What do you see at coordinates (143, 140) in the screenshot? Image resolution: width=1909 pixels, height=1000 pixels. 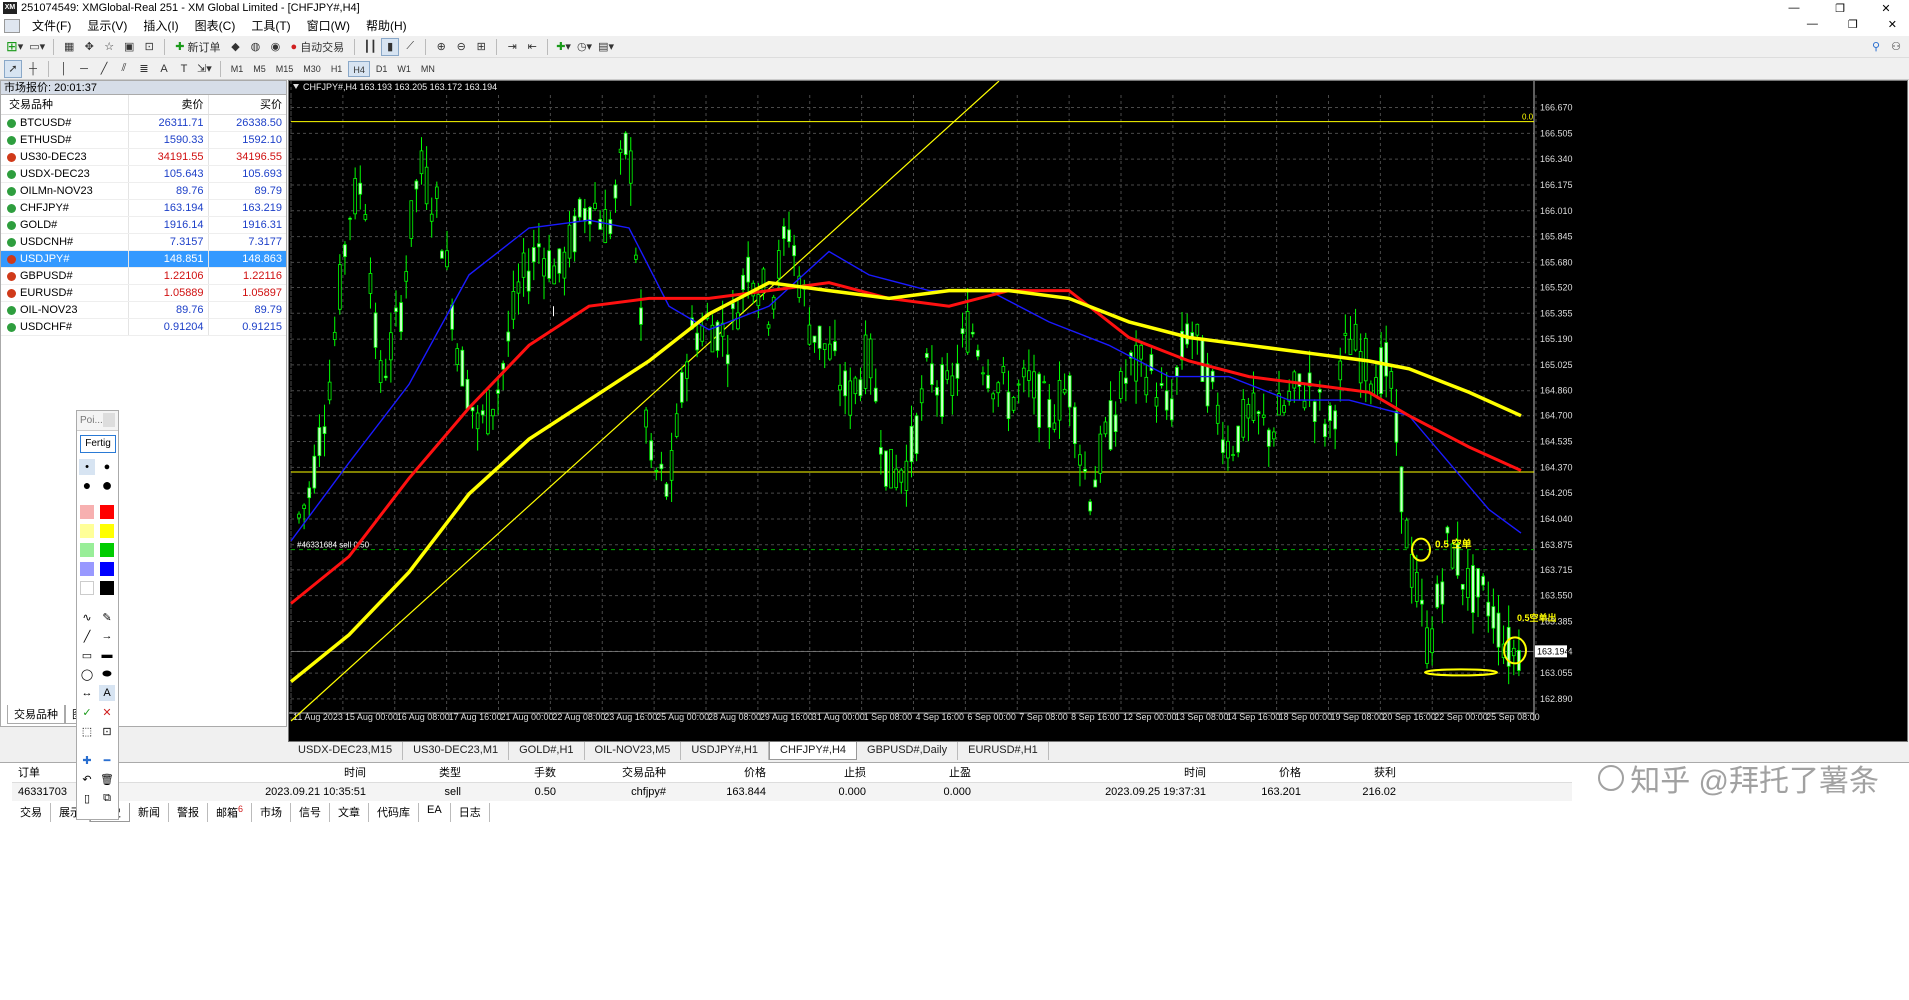 I see `market-watch-row: ETHUSD# 1590.33 1592.10` at bounding box center [143, 140].